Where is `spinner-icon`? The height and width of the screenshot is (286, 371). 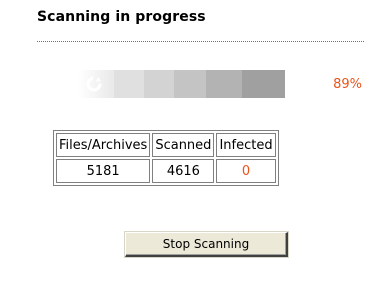 spinner-icon is located at coordinates (94, 84).